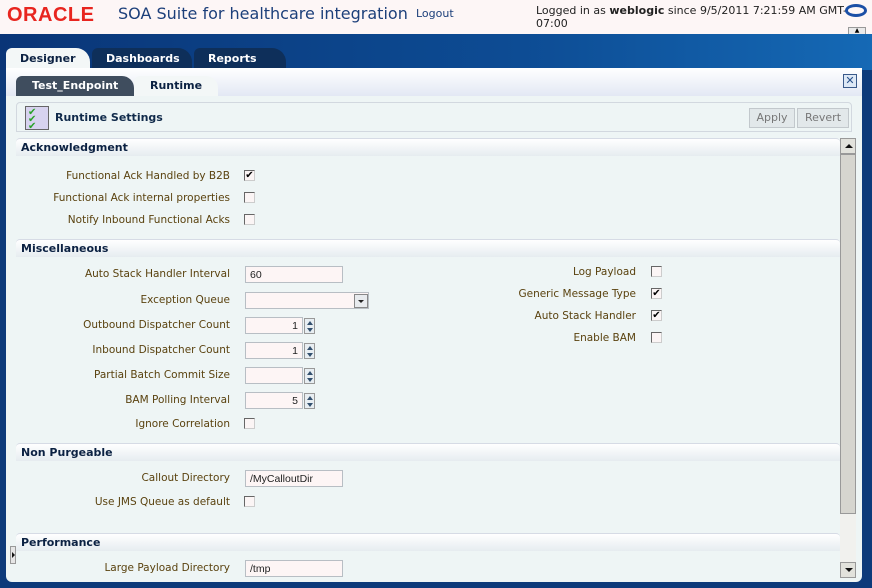  What do you see at coordinates (161, 350) in the screenshot?
I see `label-inbound-count: Inbound Dispatcher Count` at bounding box center [161, 350].